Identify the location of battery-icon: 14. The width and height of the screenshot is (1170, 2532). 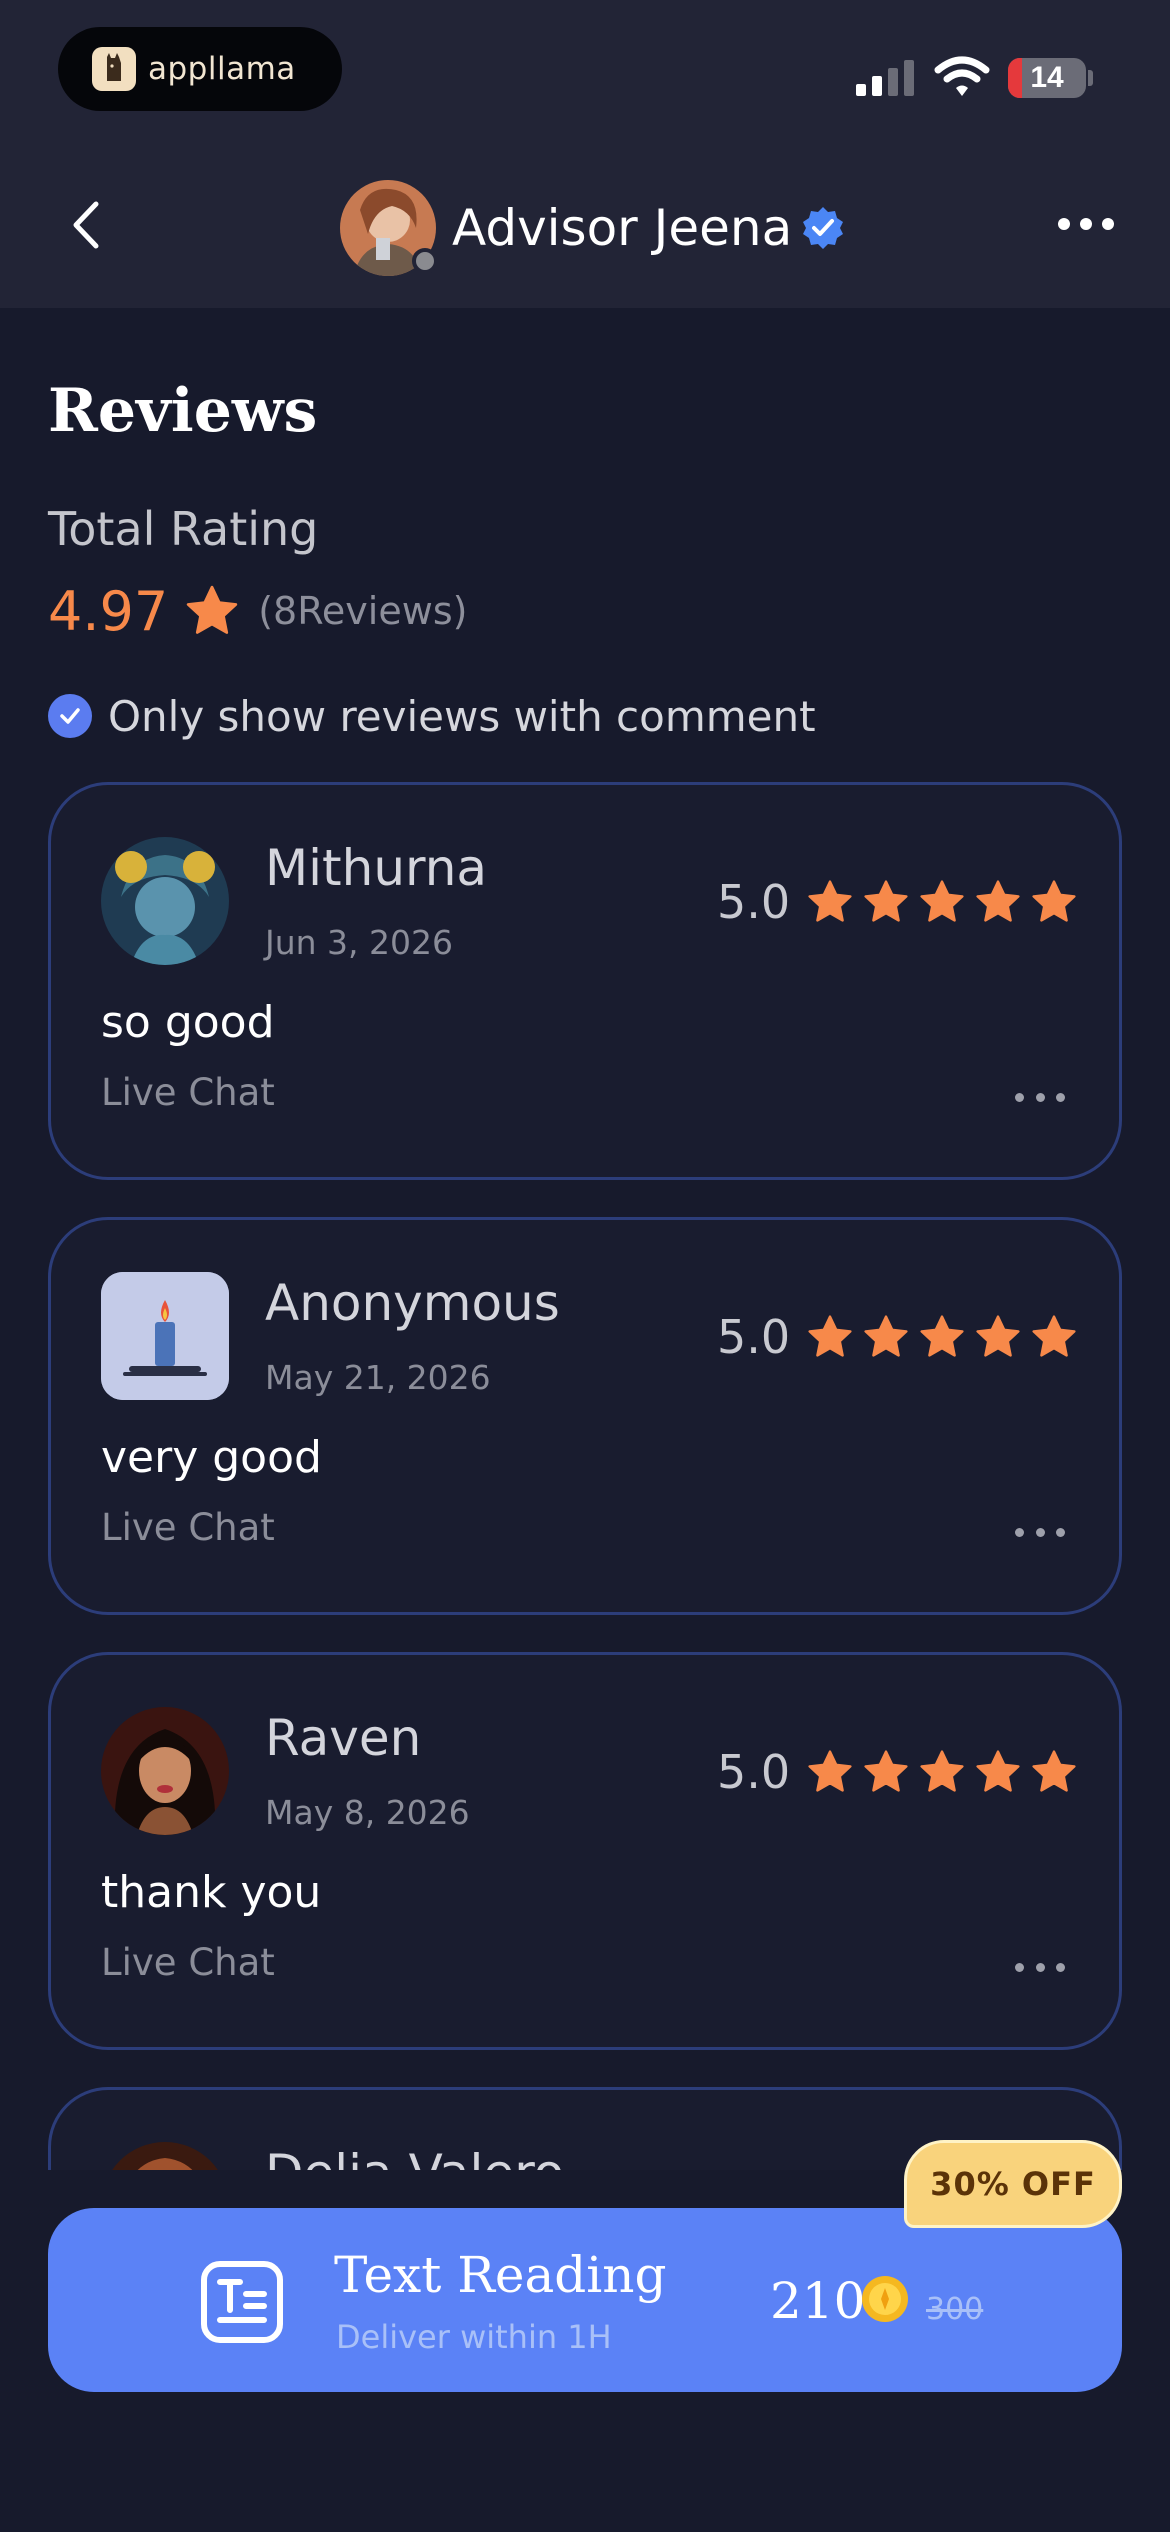
(1047, 78).